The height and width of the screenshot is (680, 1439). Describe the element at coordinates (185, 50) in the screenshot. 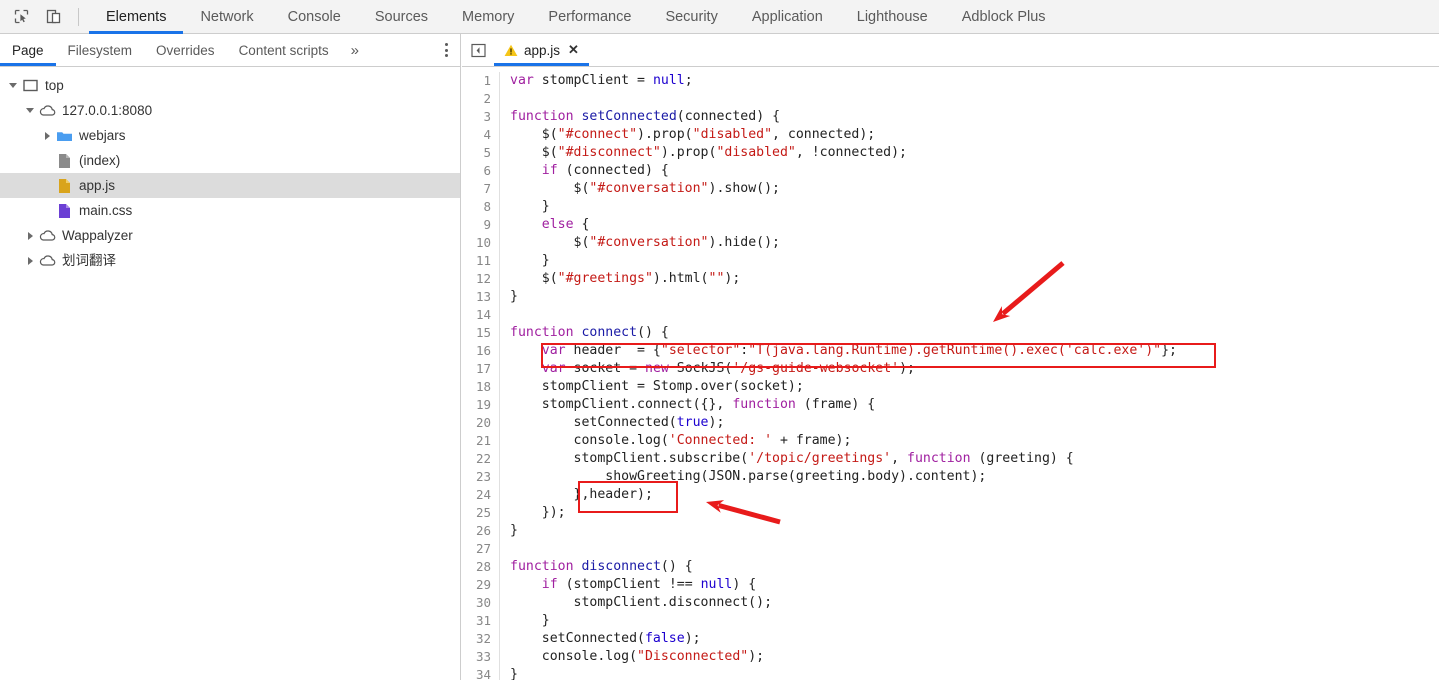

I see `nav-tab-overrides: Overrides` at that location.